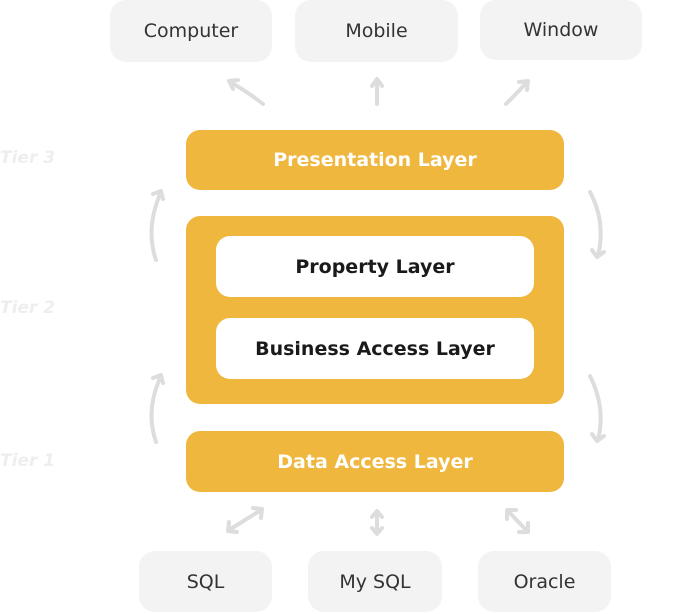  What do you see at coordinates (517, 92) in the screenshot?
I see `arrow-to-window-icon` at bounding box center [517, 92].